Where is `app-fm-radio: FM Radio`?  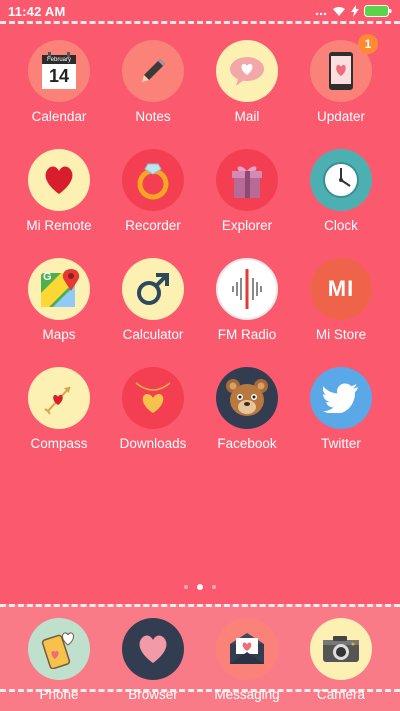 app-fm-radio: FM Radio is located at coordinates (247, 300).